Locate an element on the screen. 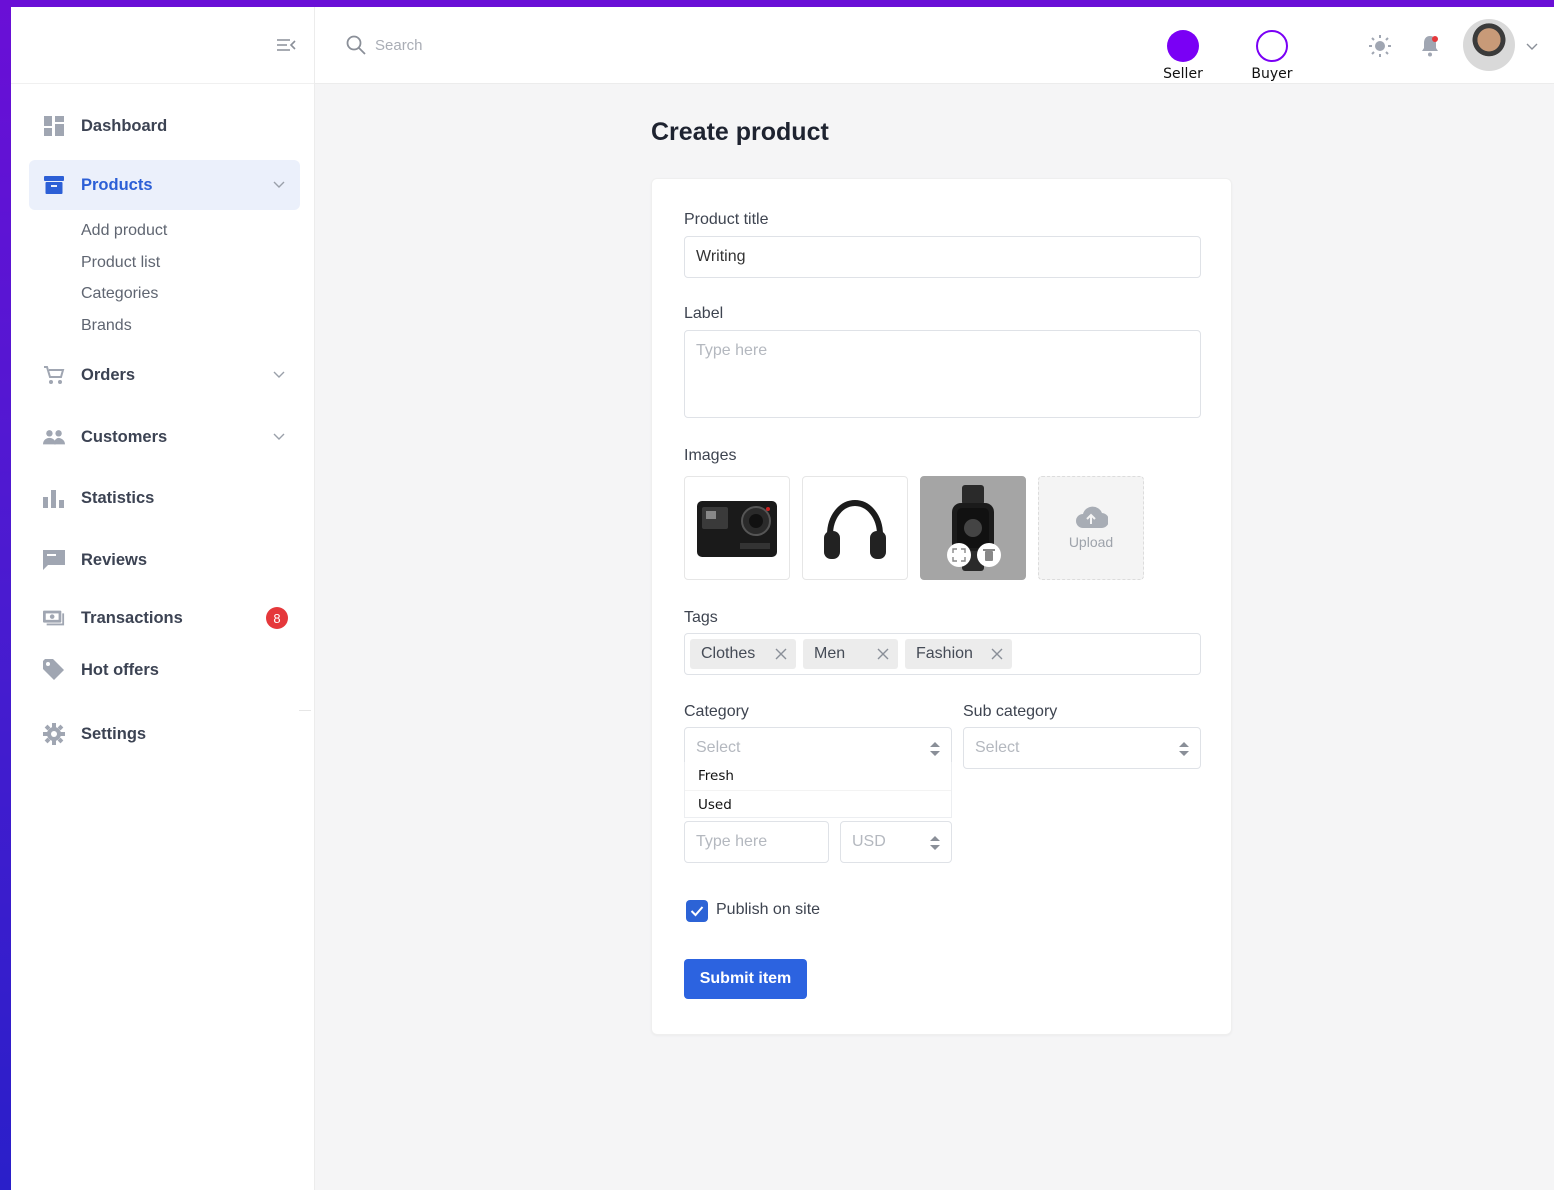 The height and width of the screenshot is (1190, 1554). search-input is located at coordinates (525, 45).